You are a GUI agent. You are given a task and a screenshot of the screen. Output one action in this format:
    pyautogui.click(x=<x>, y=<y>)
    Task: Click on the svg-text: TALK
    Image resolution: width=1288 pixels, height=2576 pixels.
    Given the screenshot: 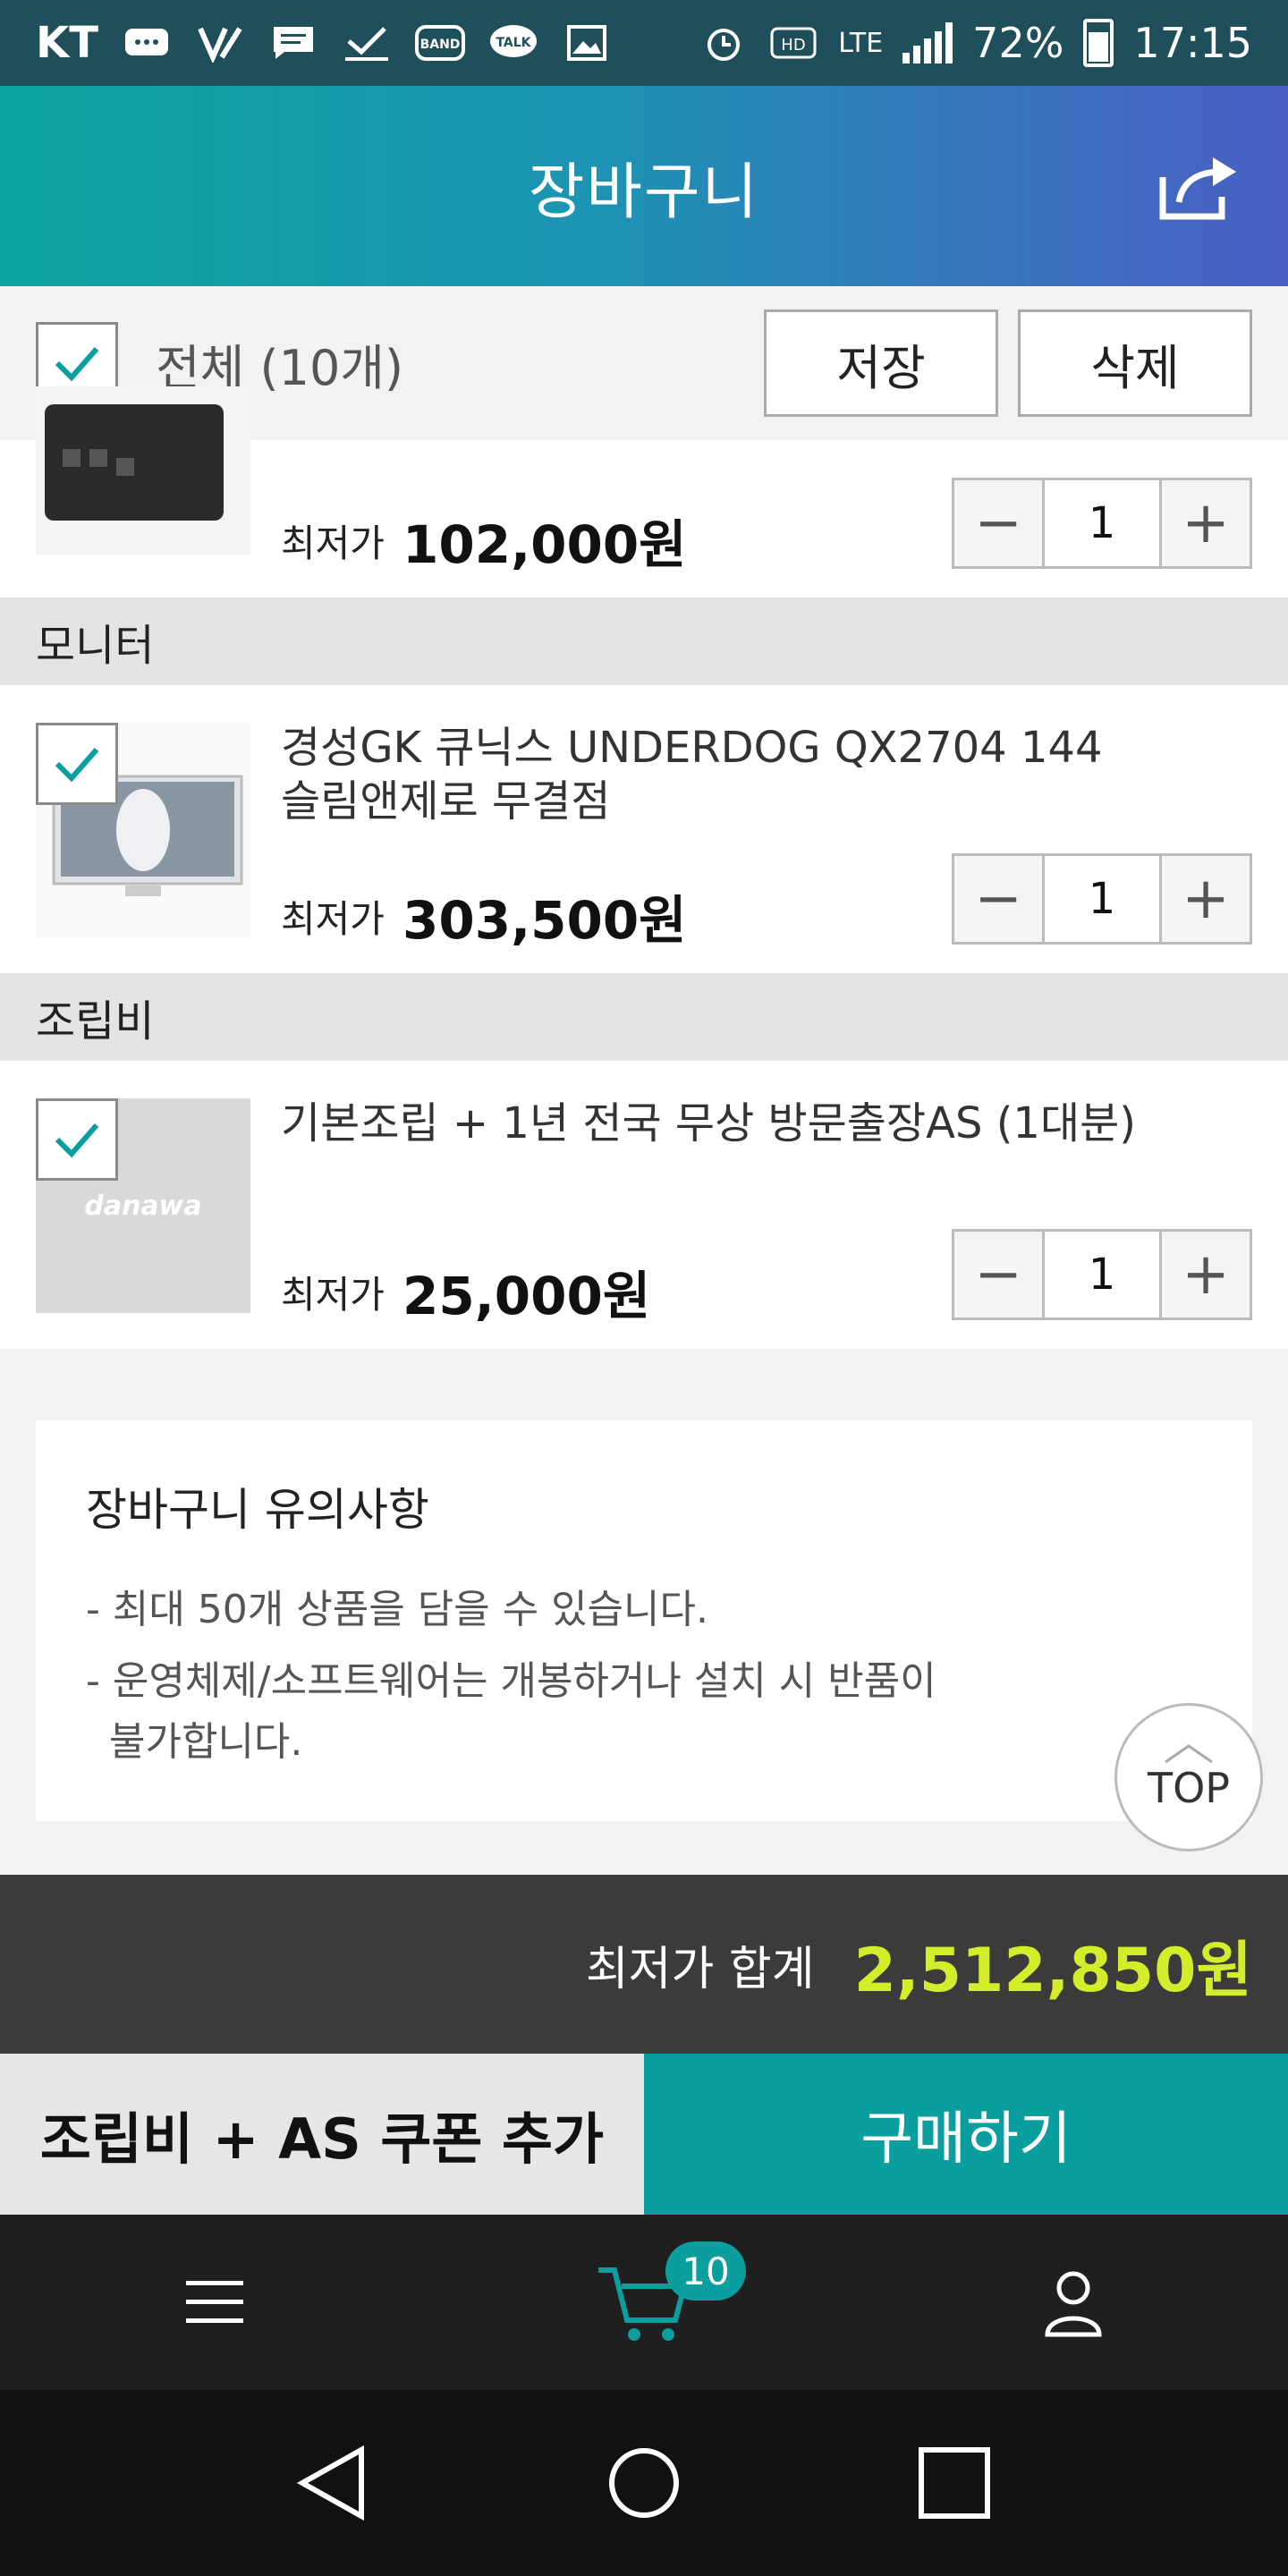 What is the action you would take?
    pyautogui.click(x=513, y=43)
    